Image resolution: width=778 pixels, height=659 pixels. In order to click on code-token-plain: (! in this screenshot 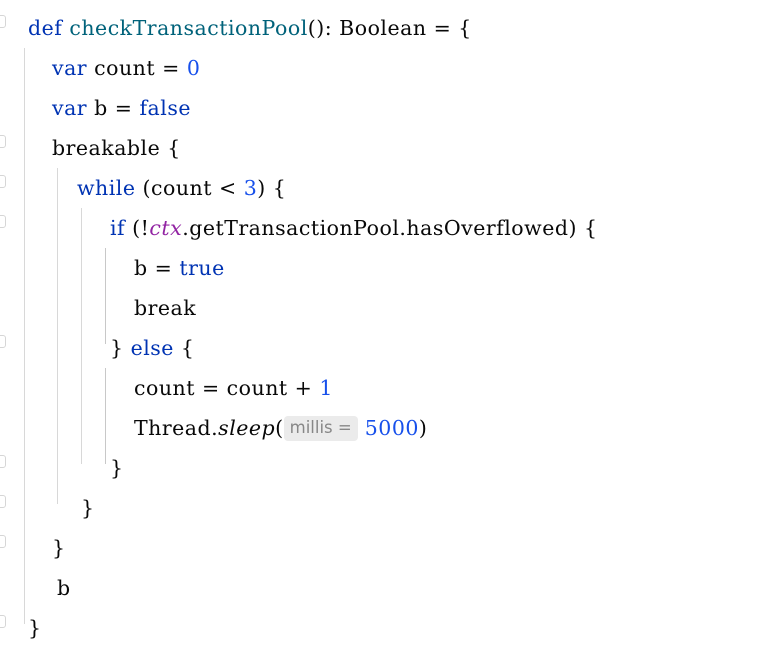, I will do `click(137, 228)`.